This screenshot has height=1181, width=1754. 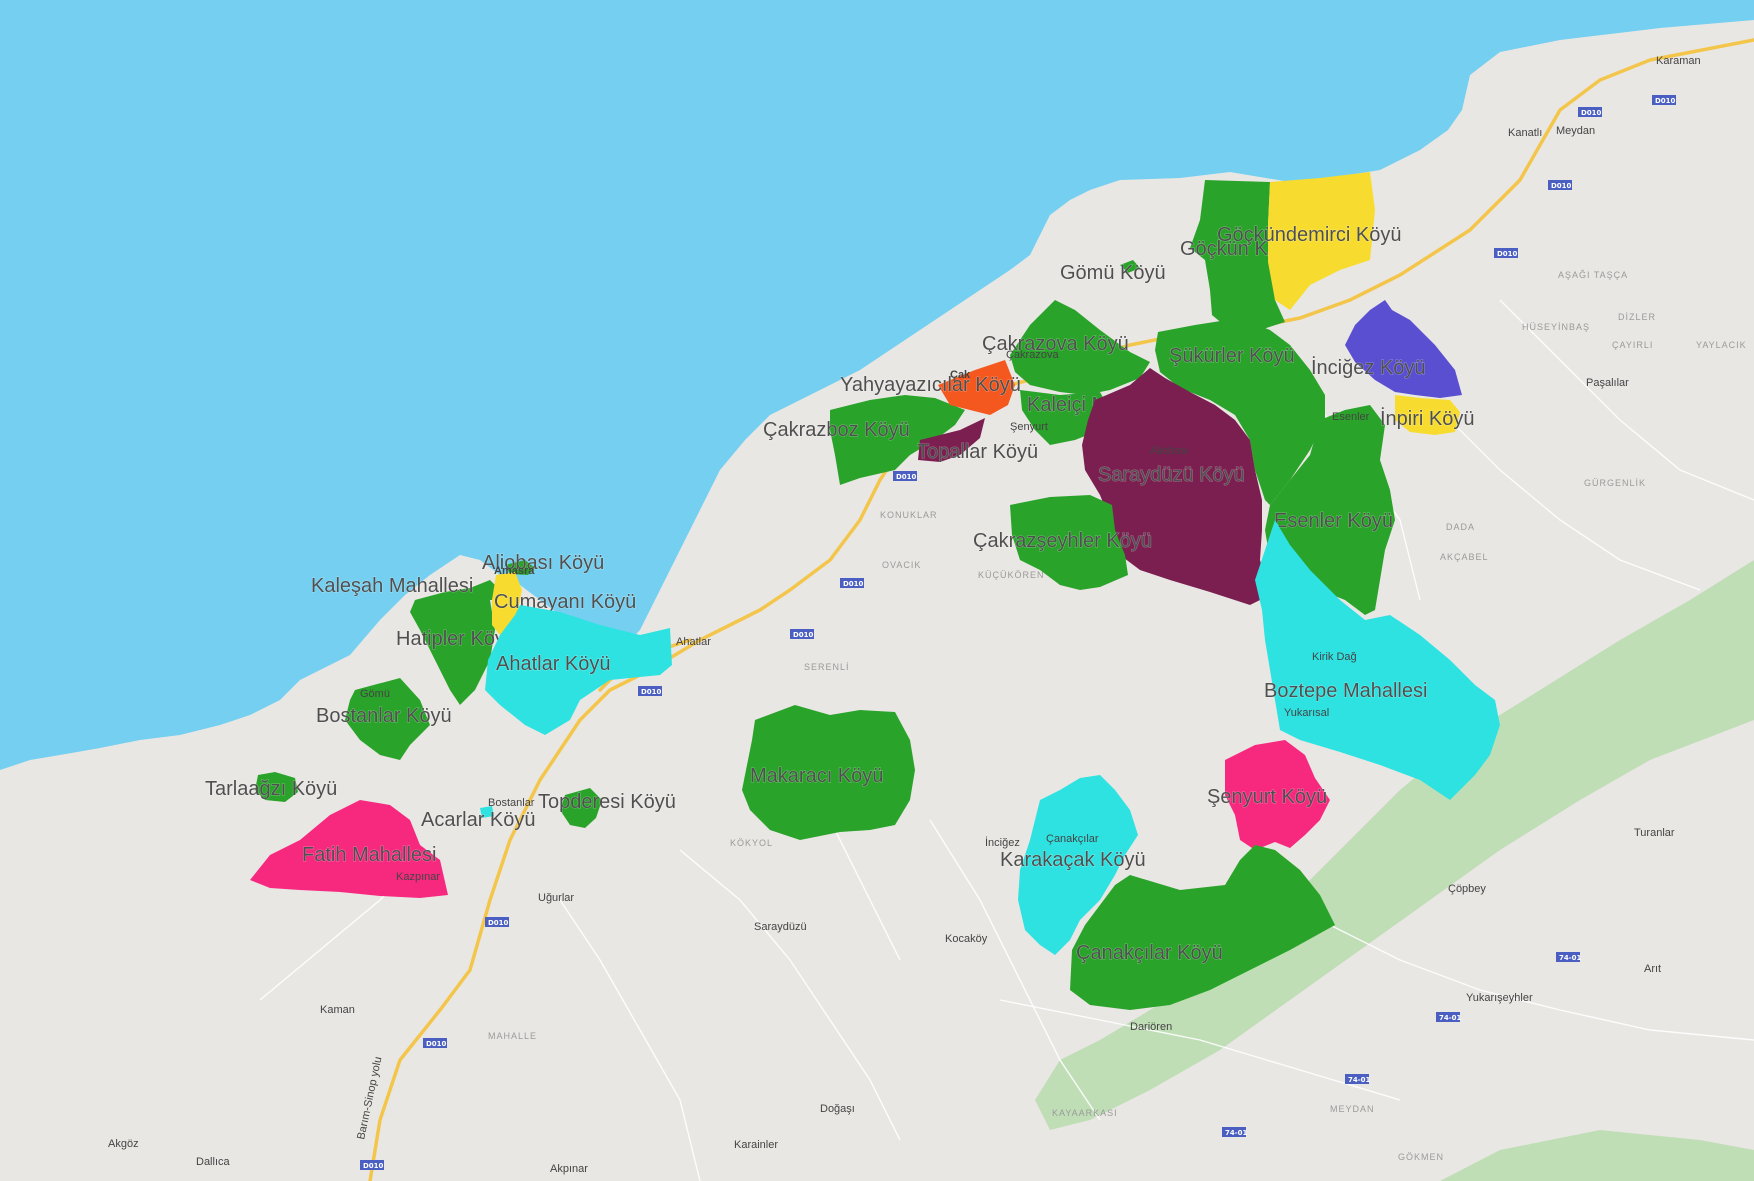 I want to click on place-label: Yukarışeyhler, so click(x=1499, y=998).